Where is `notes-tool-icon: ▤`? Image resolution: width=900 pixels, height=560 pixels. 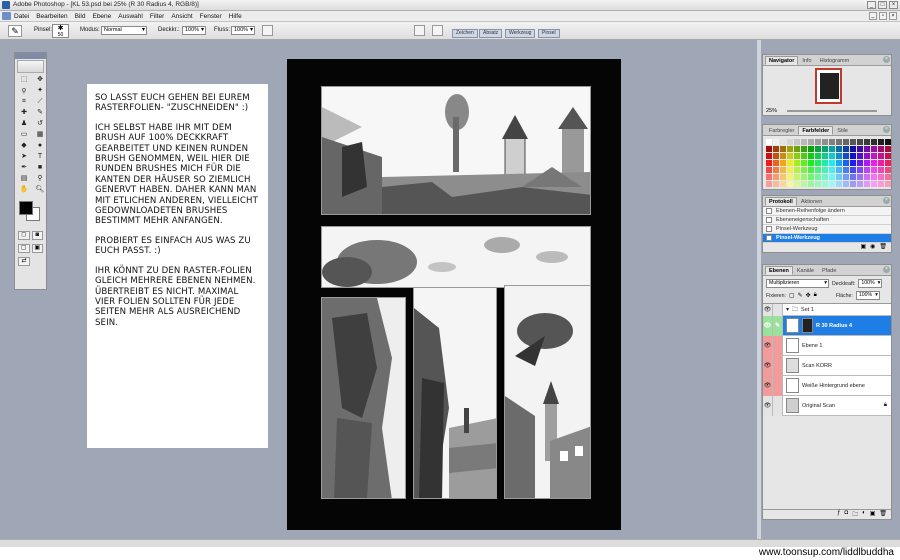 notes-tool-icon: ▤ is located at coordinates (24, 179).